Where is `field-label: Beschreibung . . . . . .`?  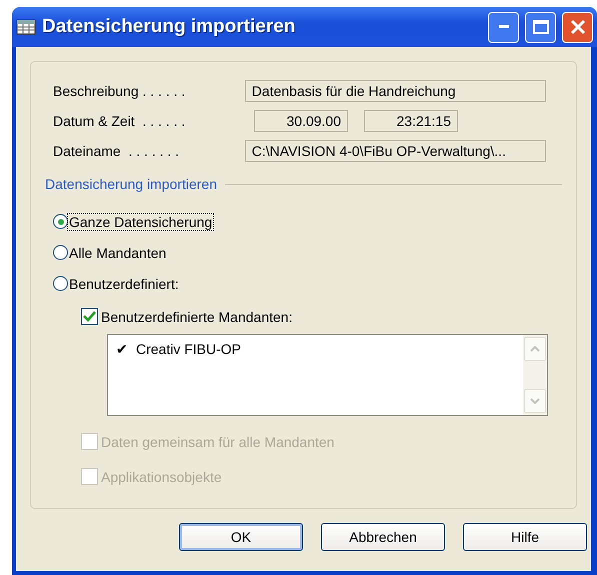
field-label: Beschreibung . . . . . . is located at coordinates (119, 91).